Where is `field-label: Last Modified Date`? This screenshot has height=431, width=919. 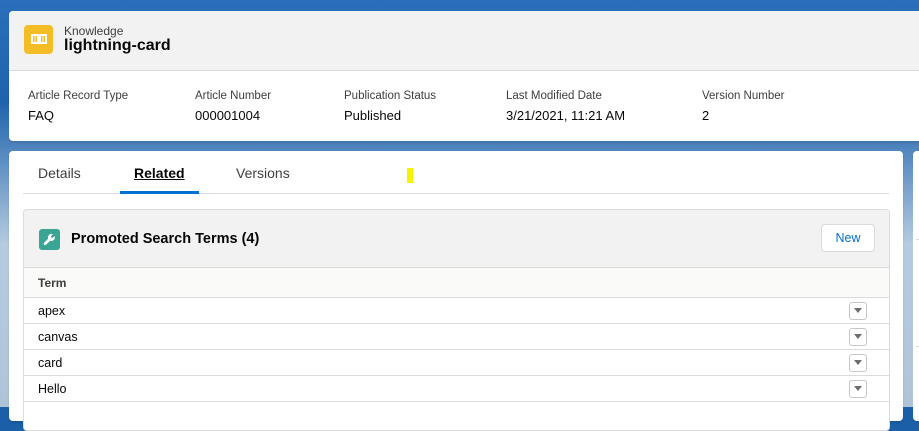
field-label: Last Modified Date is located at coordinates (554, 96).